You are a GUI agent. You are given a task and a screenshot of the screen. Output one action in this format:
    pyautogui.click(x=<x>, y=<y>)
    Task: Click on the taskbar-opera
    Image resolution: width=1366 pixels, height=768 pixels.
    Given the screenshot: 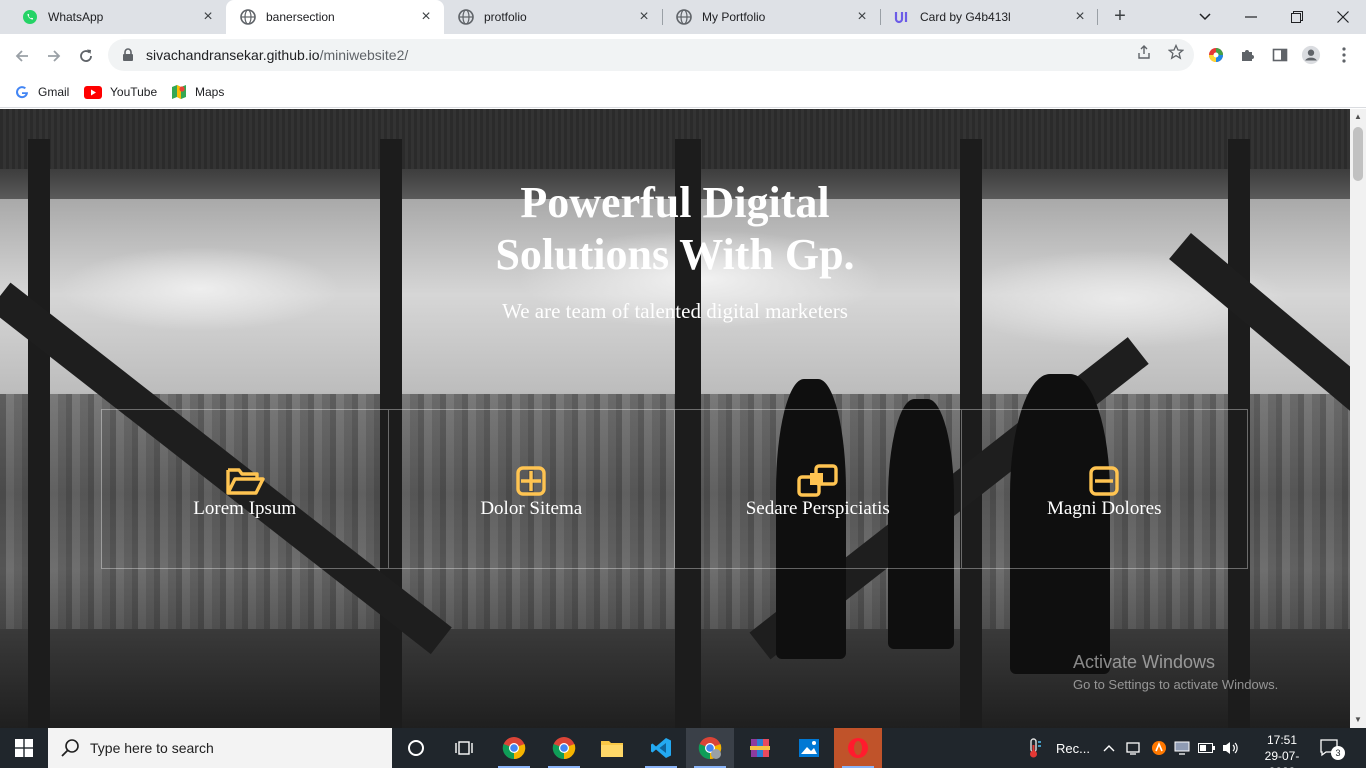 What is the action you would take?
    pyautogui.click(x=858, y=748)
    